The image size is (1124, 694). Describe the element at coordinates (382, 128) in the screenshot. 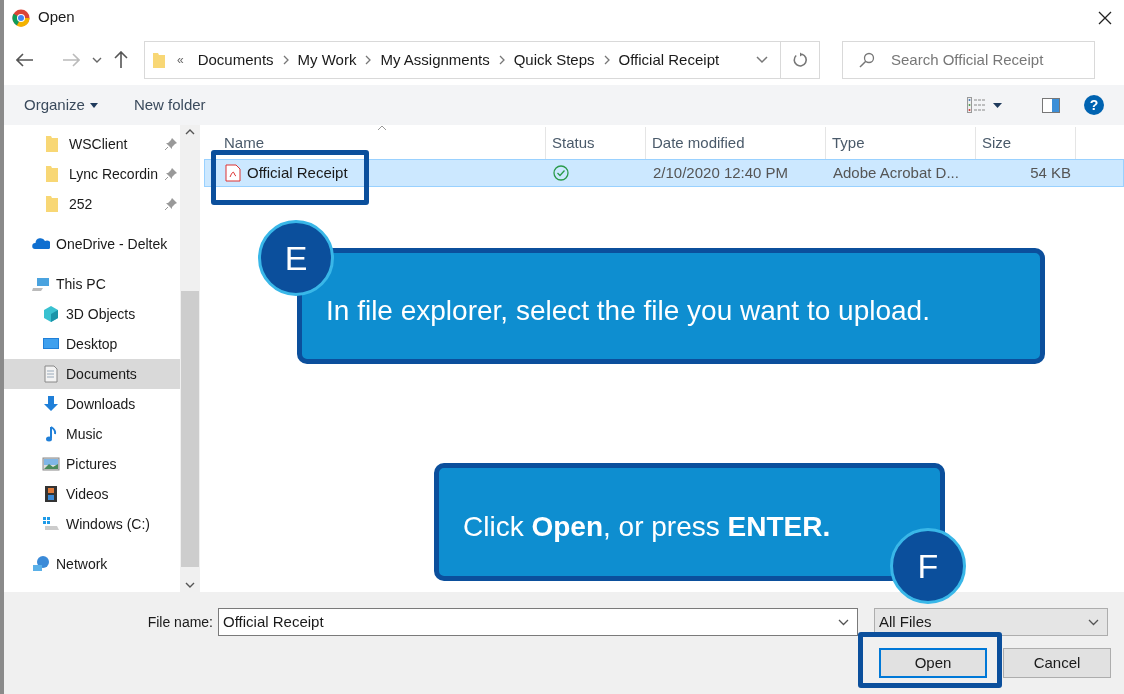

I see `sort-ascending-icon` at that location.